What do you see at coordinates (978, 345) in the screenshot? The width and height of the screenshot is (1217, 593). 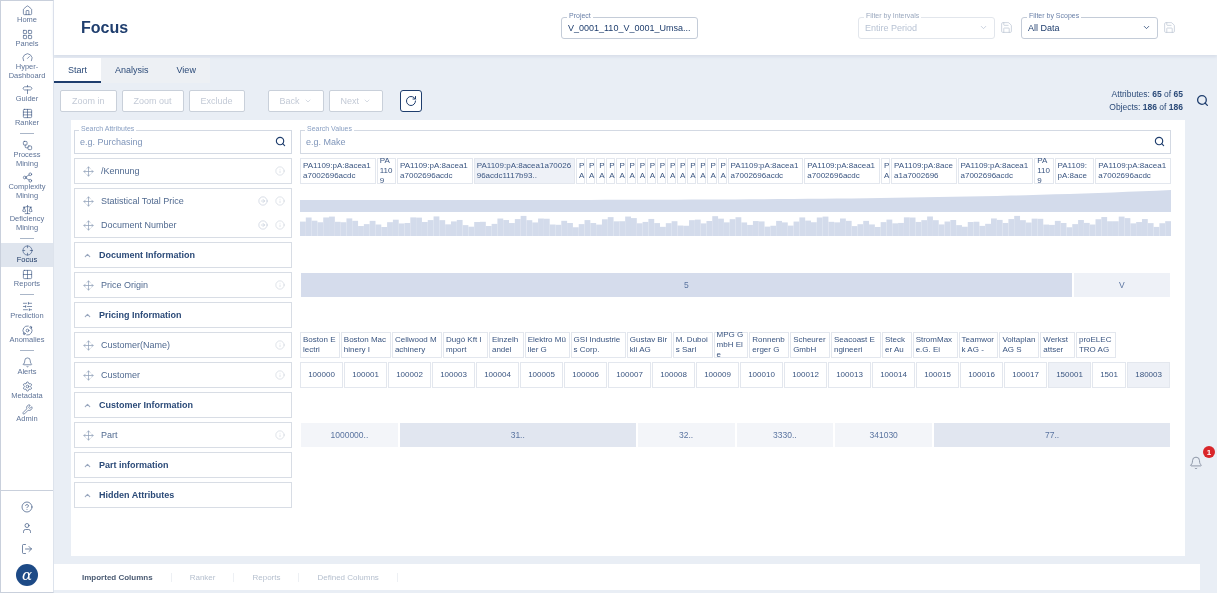 I see `value-cell: Teamwork AG -` at bounding box center [978, 345].